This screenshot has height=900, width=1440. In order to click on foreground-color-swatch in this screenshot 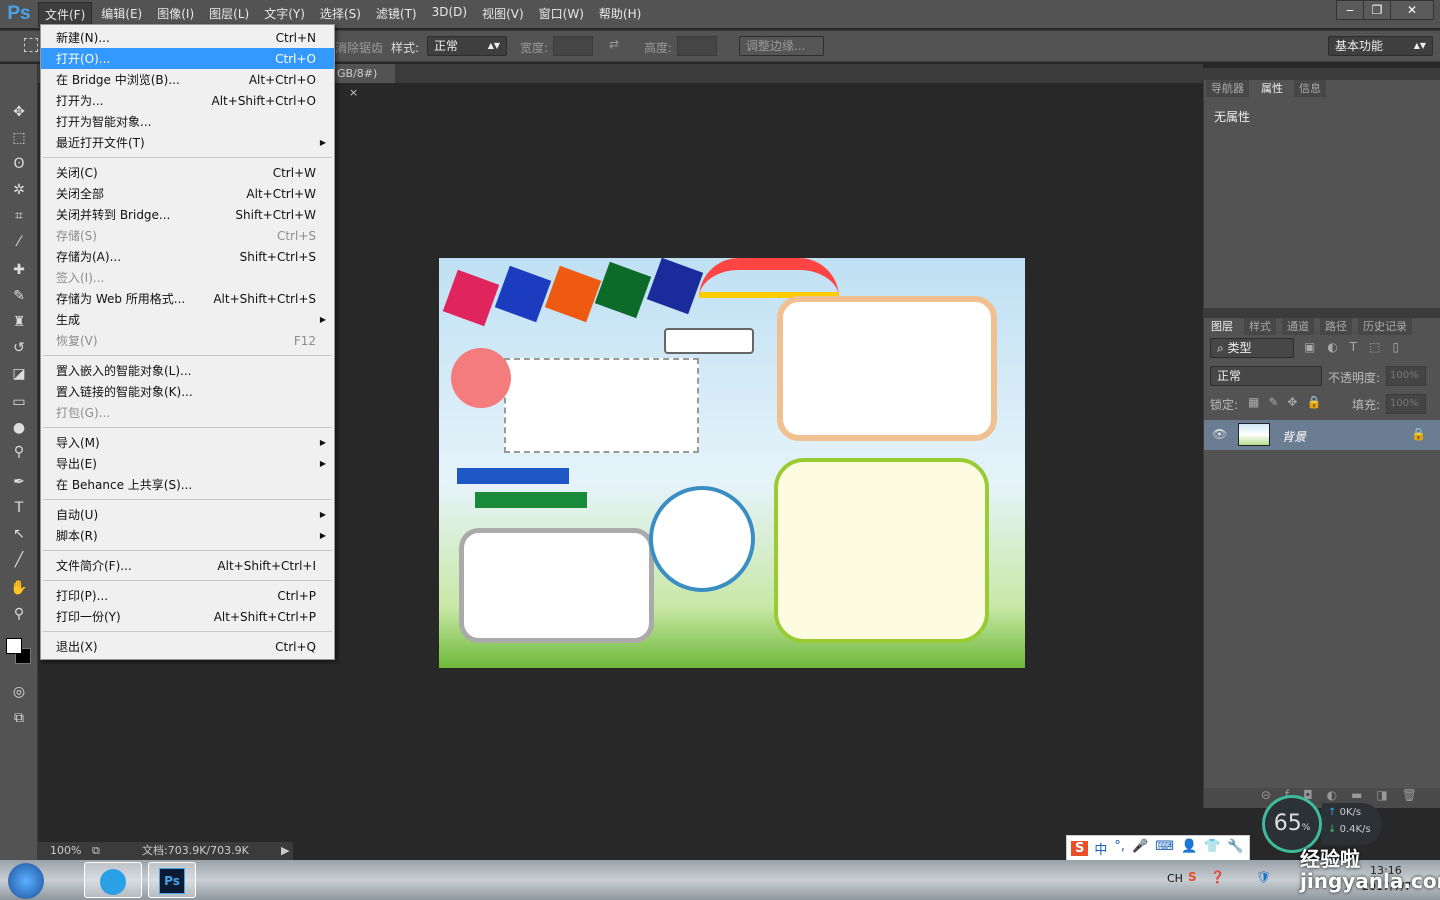, I will do `click(14, 646)`.